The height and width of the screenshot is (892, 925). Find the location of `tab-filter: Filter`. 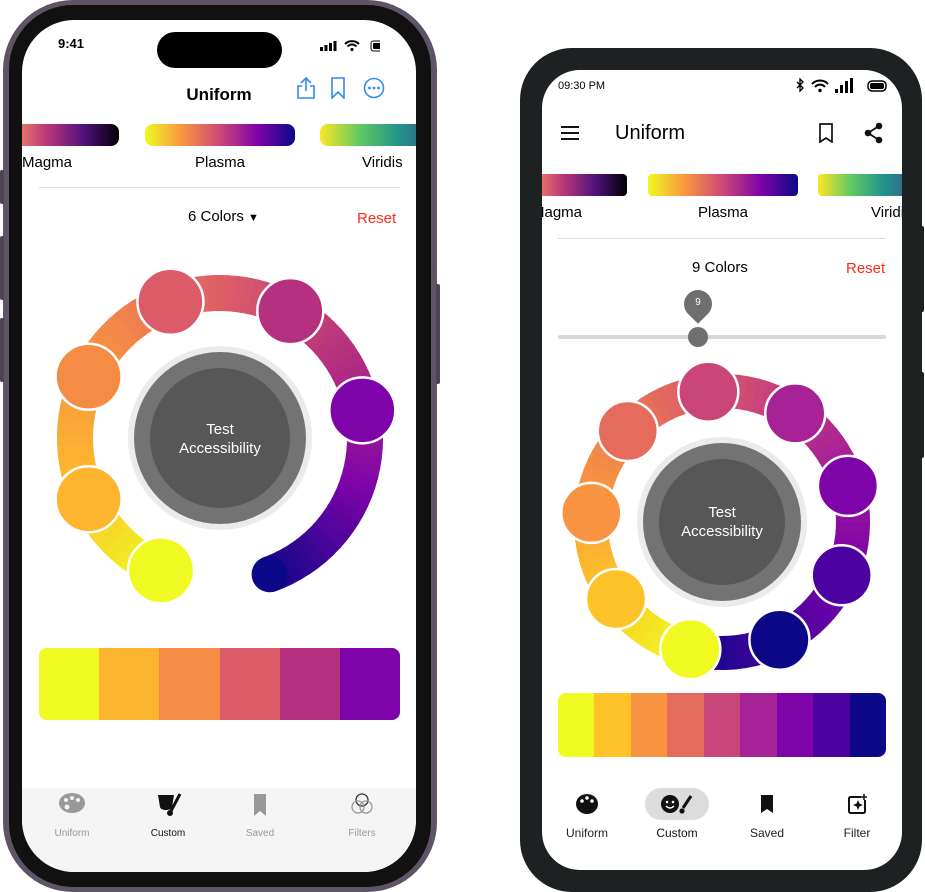

tab-filter: Filter is located at coordinates (857, 816).